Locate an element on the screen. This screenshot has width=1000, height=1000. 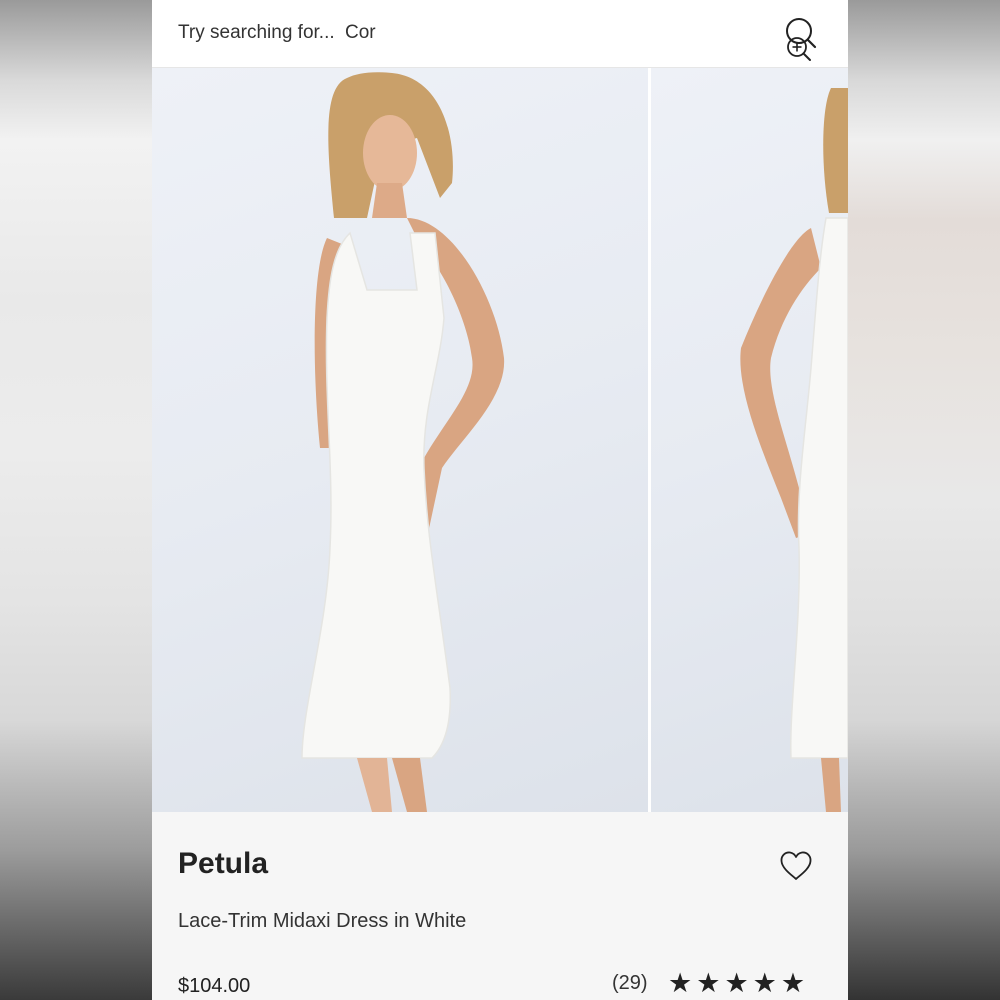
product-brand: Petula is located at coordinates (223, 863).